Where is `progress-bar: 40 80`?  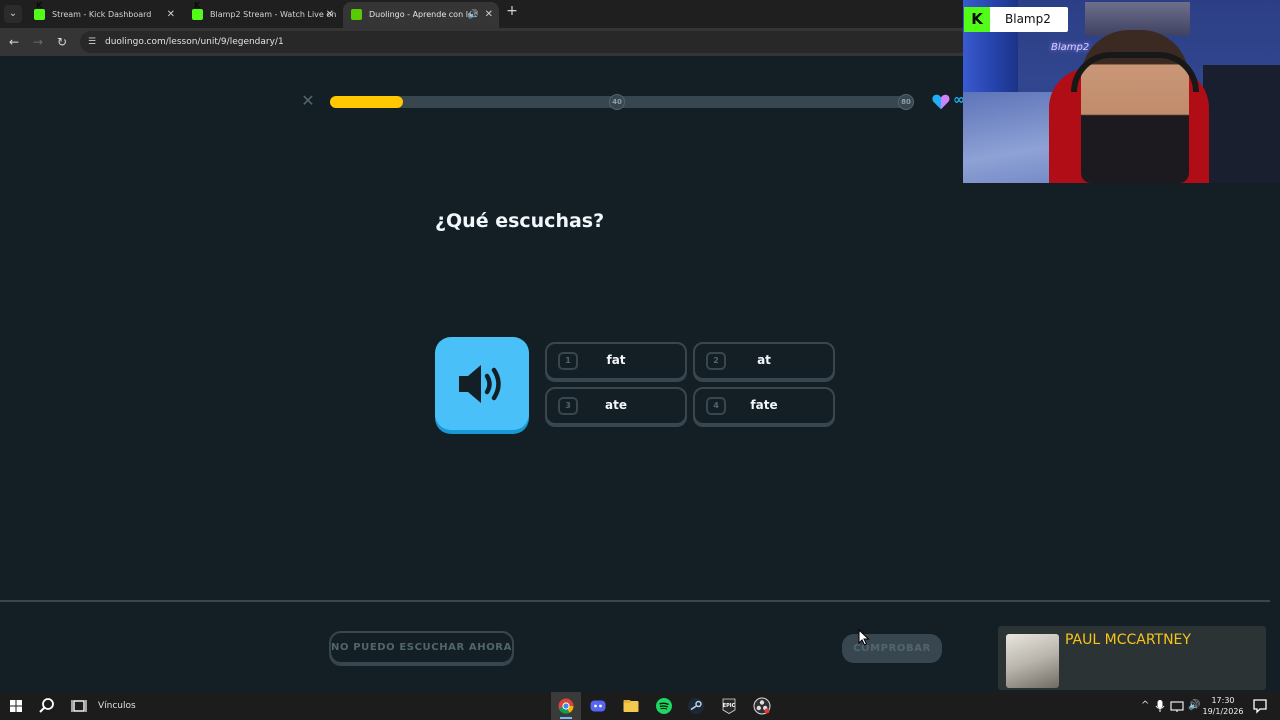 progress-bar: 40 80 is located at coordinates (622, 102).